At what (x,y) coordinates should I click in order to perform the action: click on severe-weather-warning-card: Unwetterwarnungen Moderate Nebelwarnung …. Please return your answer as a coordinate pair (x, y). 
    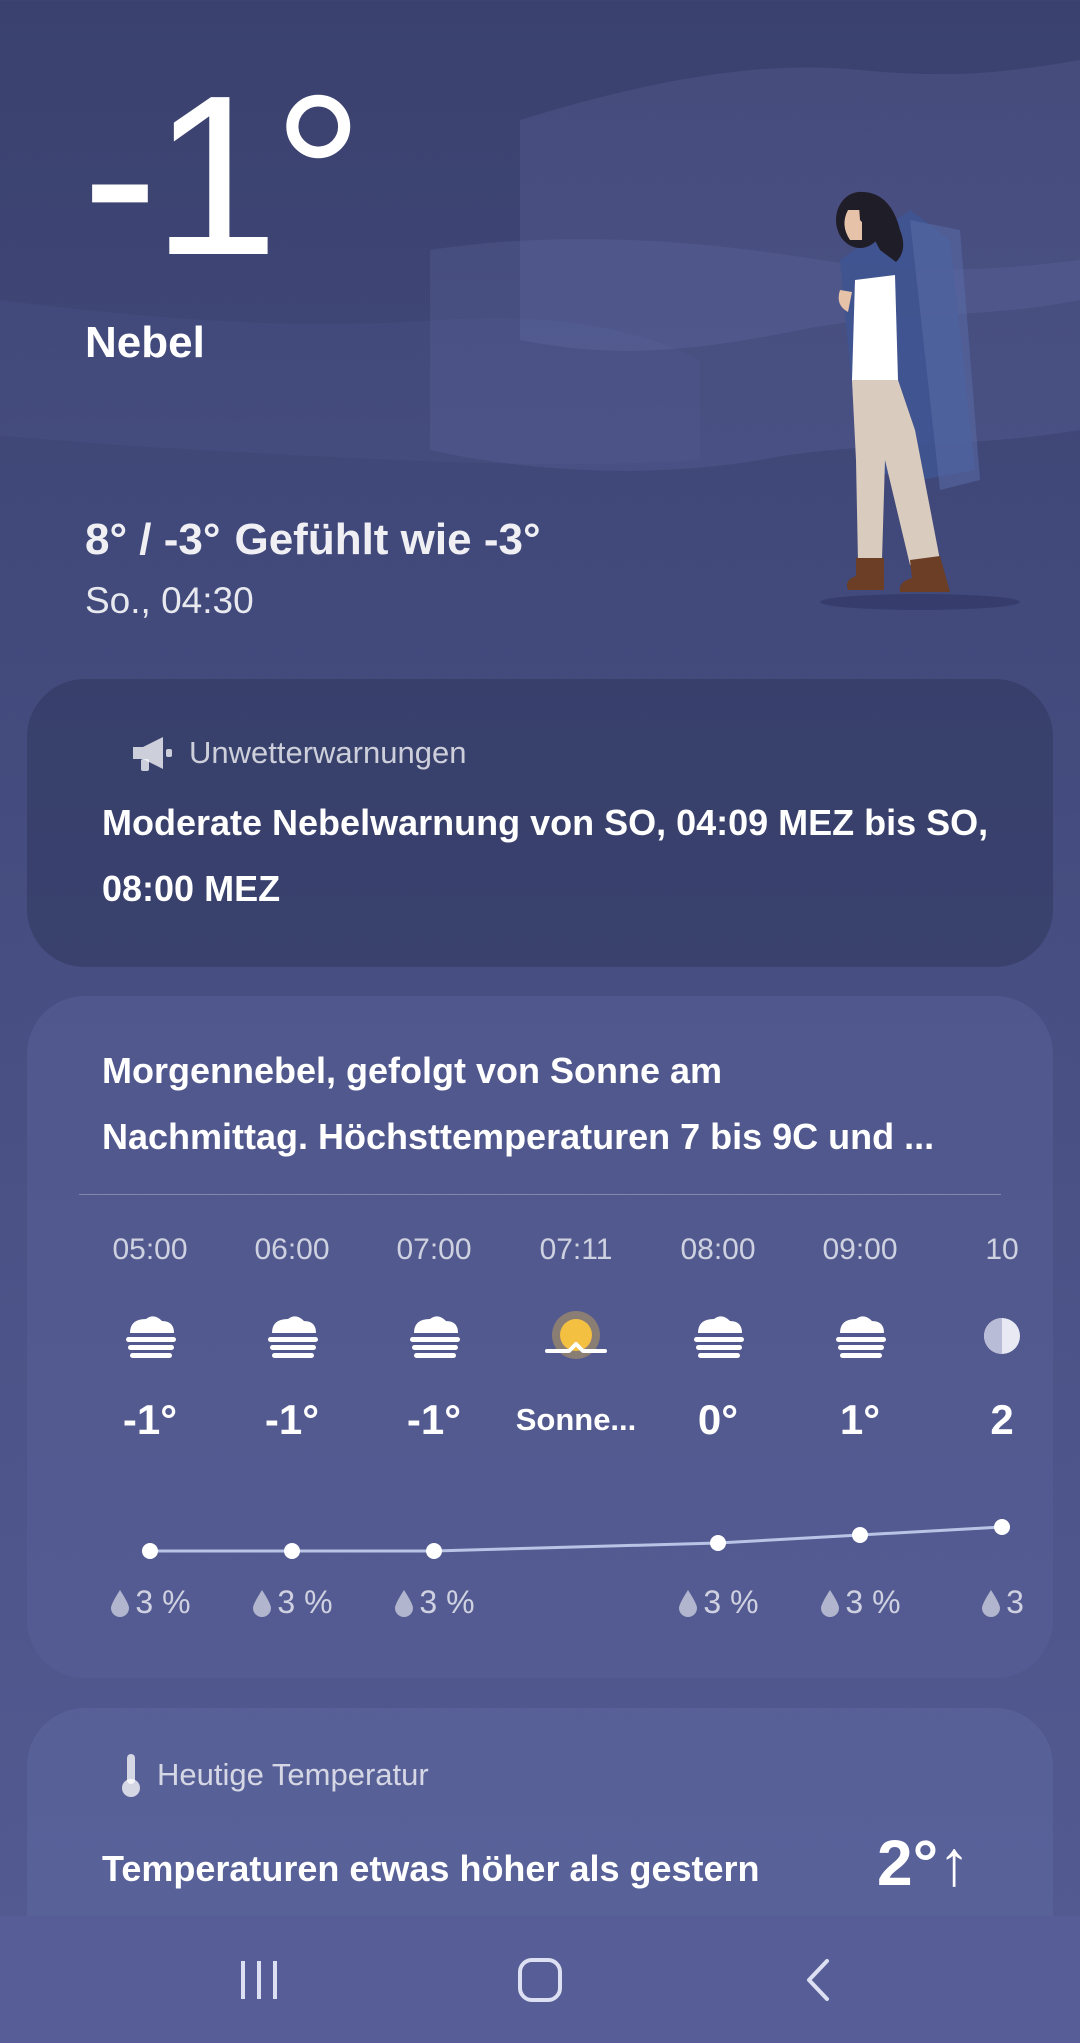
    Looking at the image, I should click on (540, 823).